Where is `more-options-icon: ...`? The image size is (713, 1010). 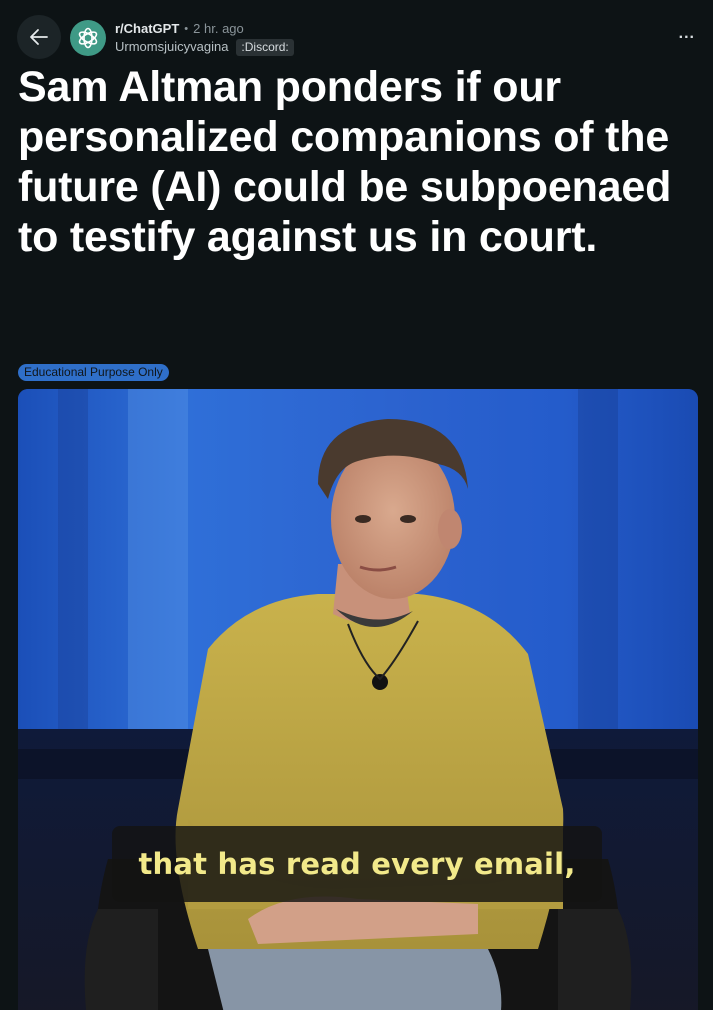 more-options-icon: ... is located at coordinates (686, 33).